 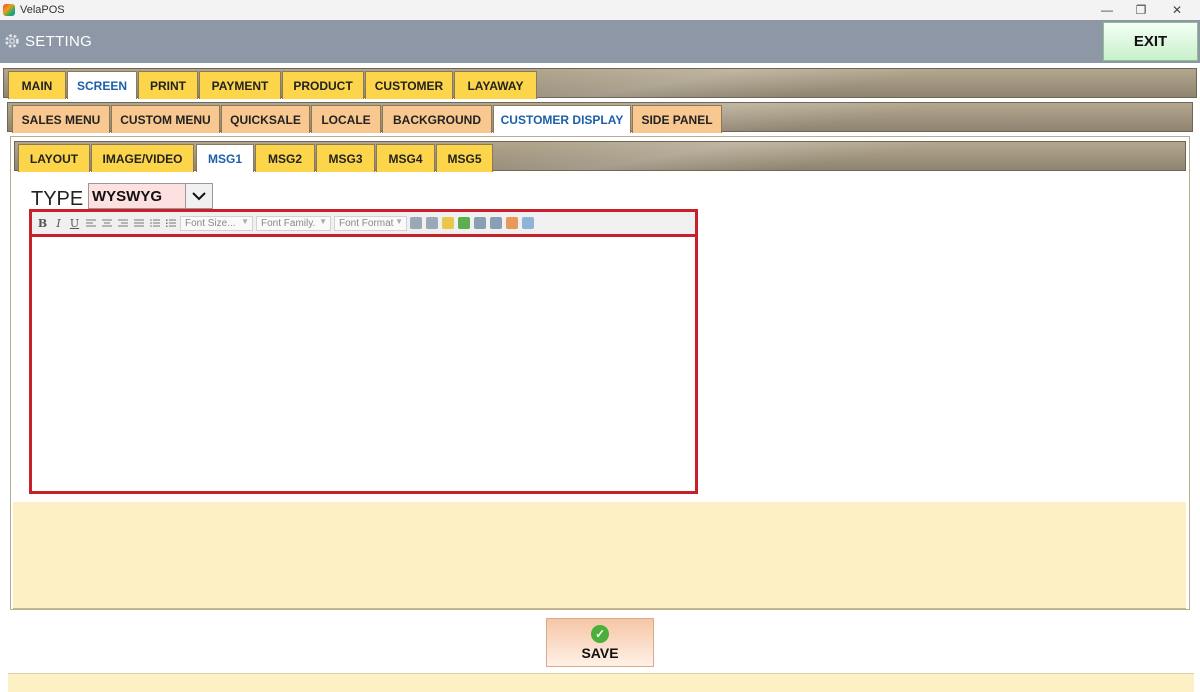 I want to click on type-label: TYPE, so click(x=57, y=199).